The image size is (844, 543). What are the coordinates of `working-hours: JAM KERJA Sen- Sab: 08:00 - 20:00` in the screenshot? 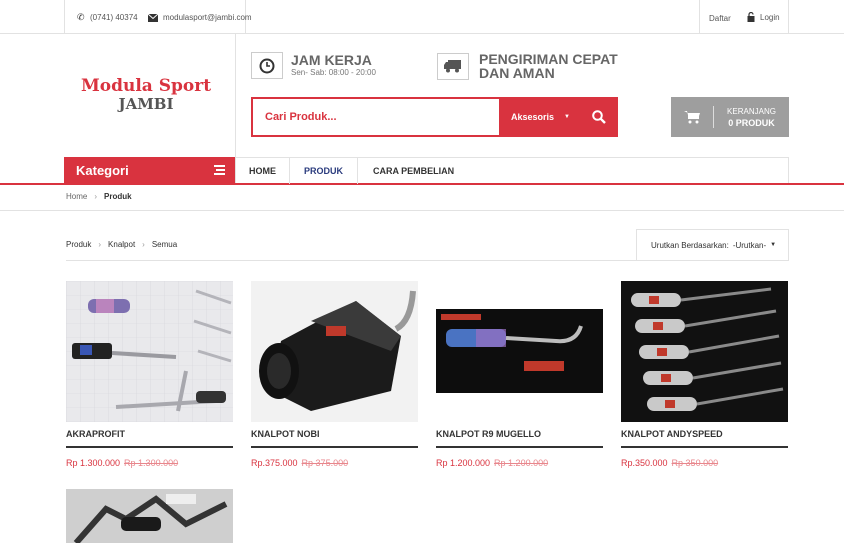 It's located at (313, 65).